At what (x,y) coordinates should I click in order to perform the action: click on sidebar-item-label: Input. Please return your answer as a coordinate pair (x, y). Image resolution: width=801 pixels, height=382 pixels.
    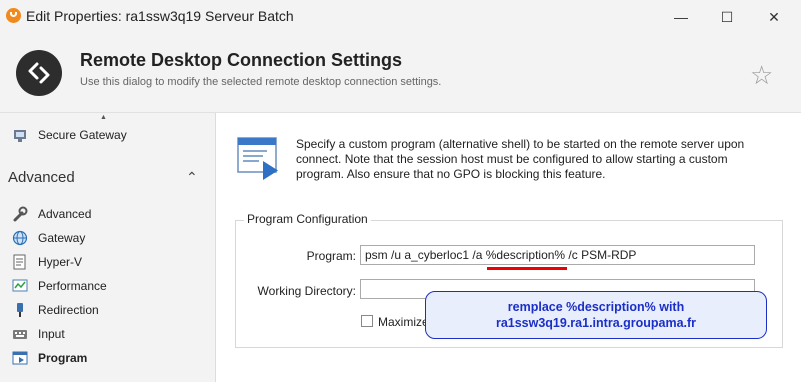
    Looking at the image, I should click on (51, 334).